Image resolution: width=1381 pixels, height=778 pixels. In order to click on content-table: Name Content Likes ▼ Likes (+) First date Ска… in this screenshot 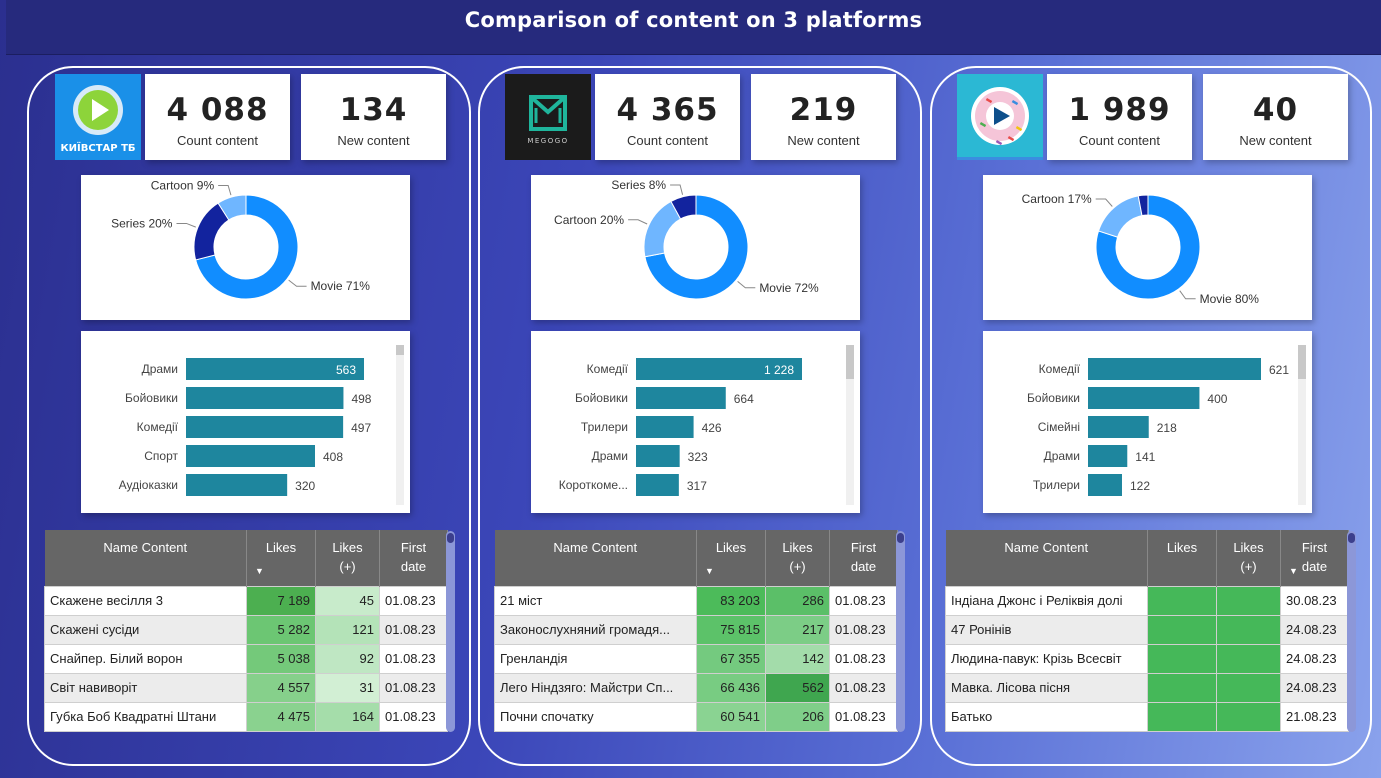, I will do `click(246, 631)`.